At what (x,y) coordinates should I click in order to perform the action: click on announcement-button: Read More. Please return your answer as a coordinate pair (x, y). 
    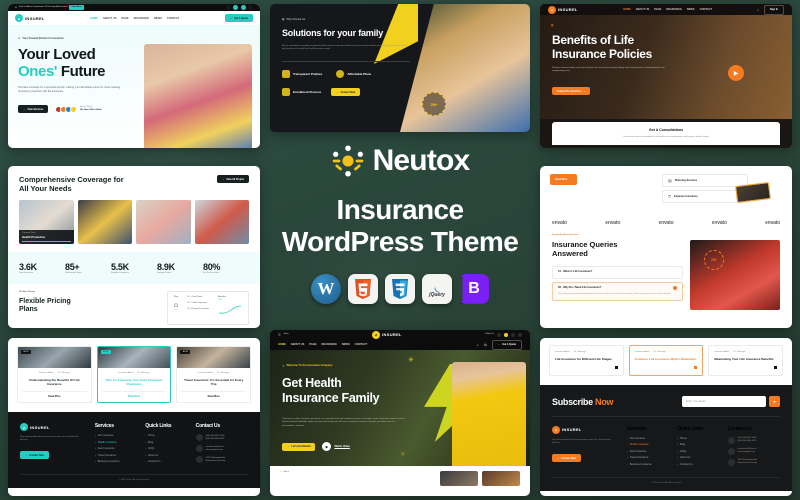
    Looking at the image, I should click on (76, 7).